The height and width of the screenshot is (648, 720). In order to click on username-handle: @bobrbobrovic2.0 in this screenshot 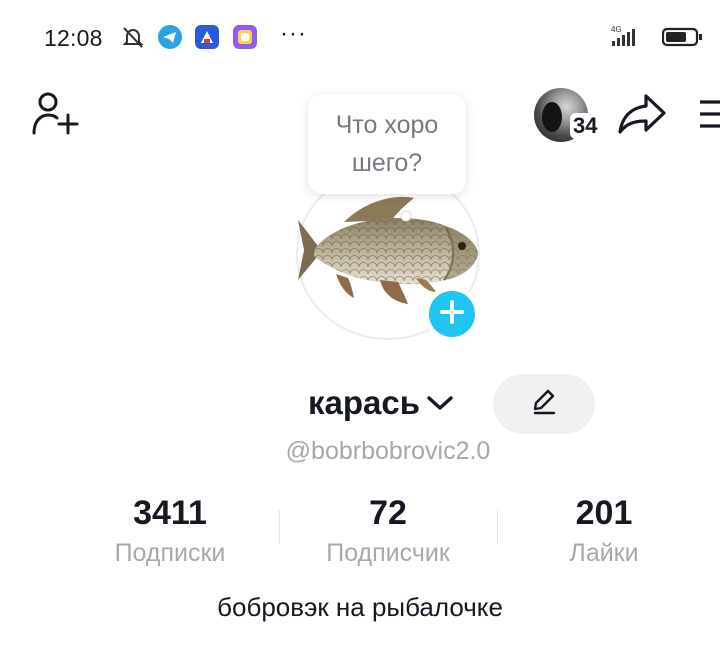, I will do `click(388, 451)`.